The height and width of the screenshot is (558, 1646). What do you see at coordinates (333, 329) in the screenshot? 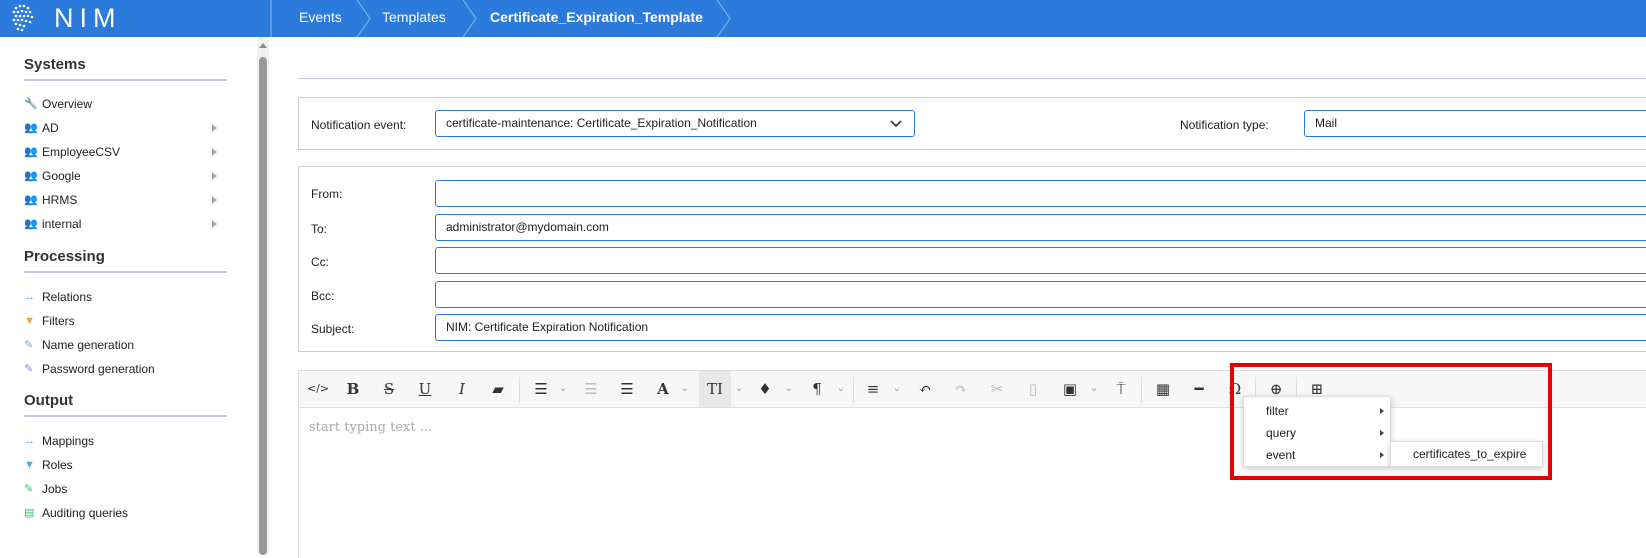
I see `subject-label: Subject:` at bounding box center [333, 329].